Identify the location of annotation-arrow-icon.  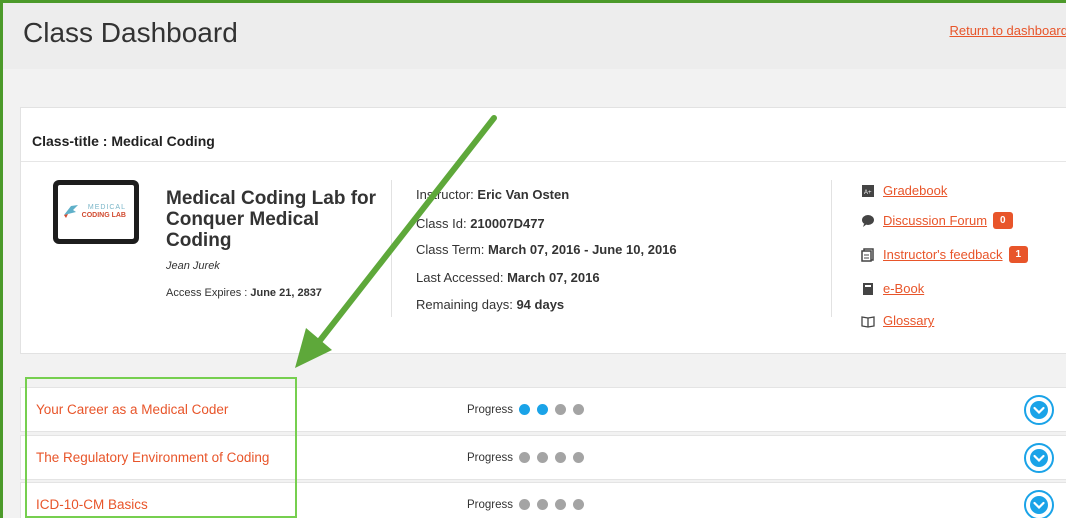
(396, 241).